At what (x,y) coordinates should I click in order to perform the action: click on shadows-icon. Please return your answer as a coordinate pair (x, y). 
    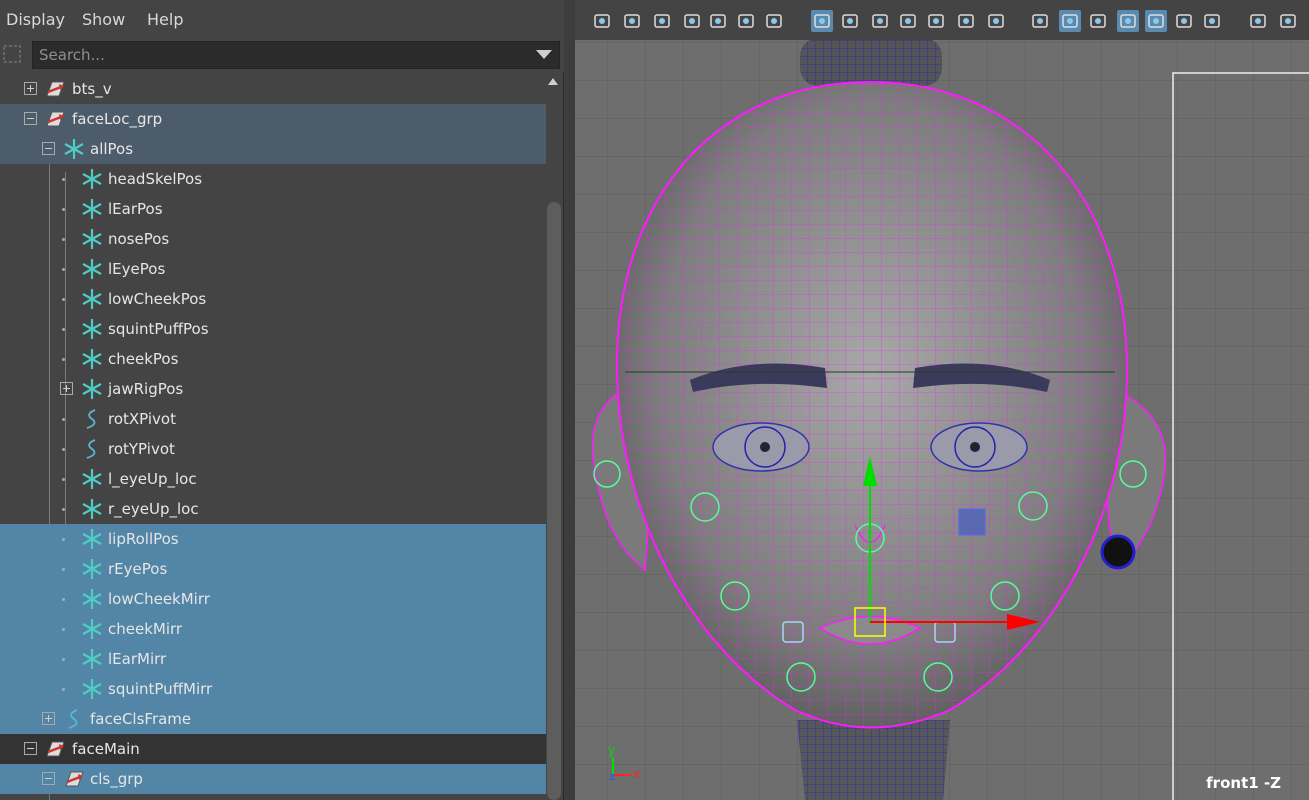
    Looking at the image, I should click on (1212, 21).